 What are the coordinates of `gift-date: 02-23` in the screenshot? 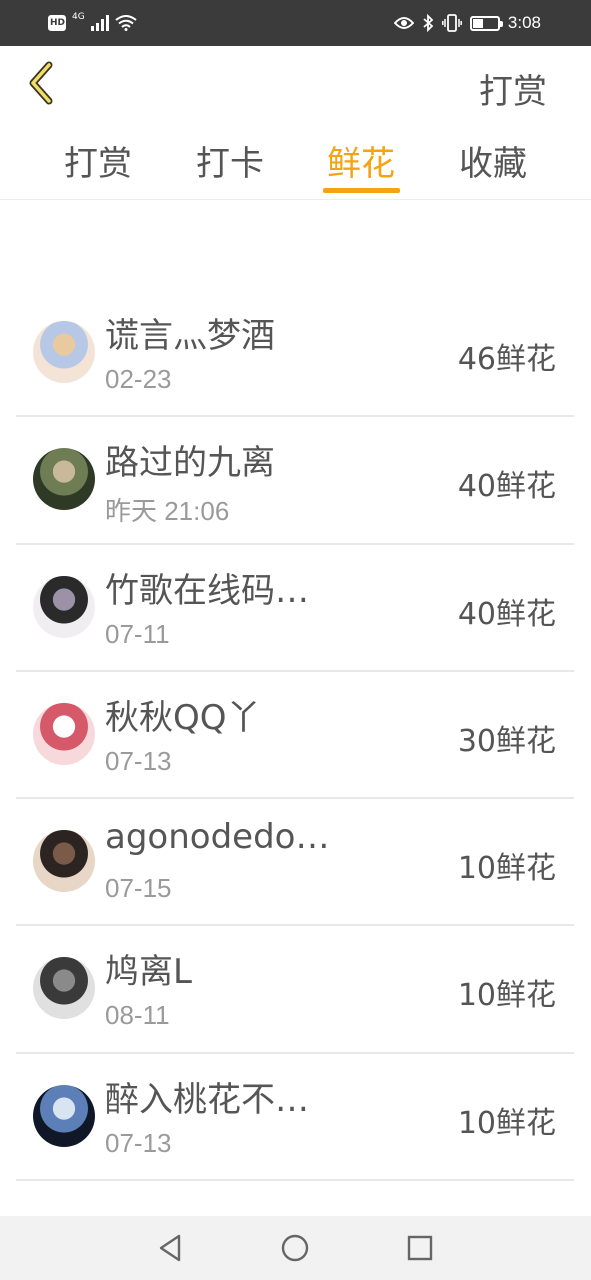 It's located at (138, 379).